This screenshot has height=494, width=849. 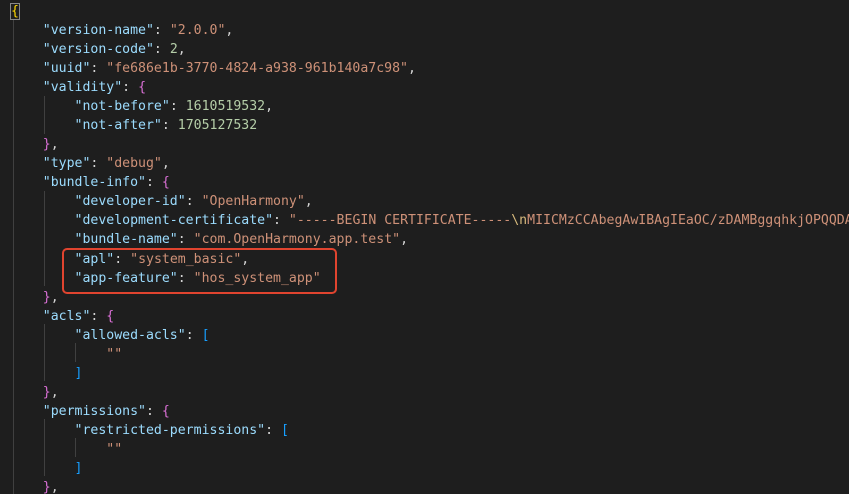 What do you see at coordinates (66, 68) in the screenshot?
I see `json-key: "uuid"` at bounding box center [66, 68].